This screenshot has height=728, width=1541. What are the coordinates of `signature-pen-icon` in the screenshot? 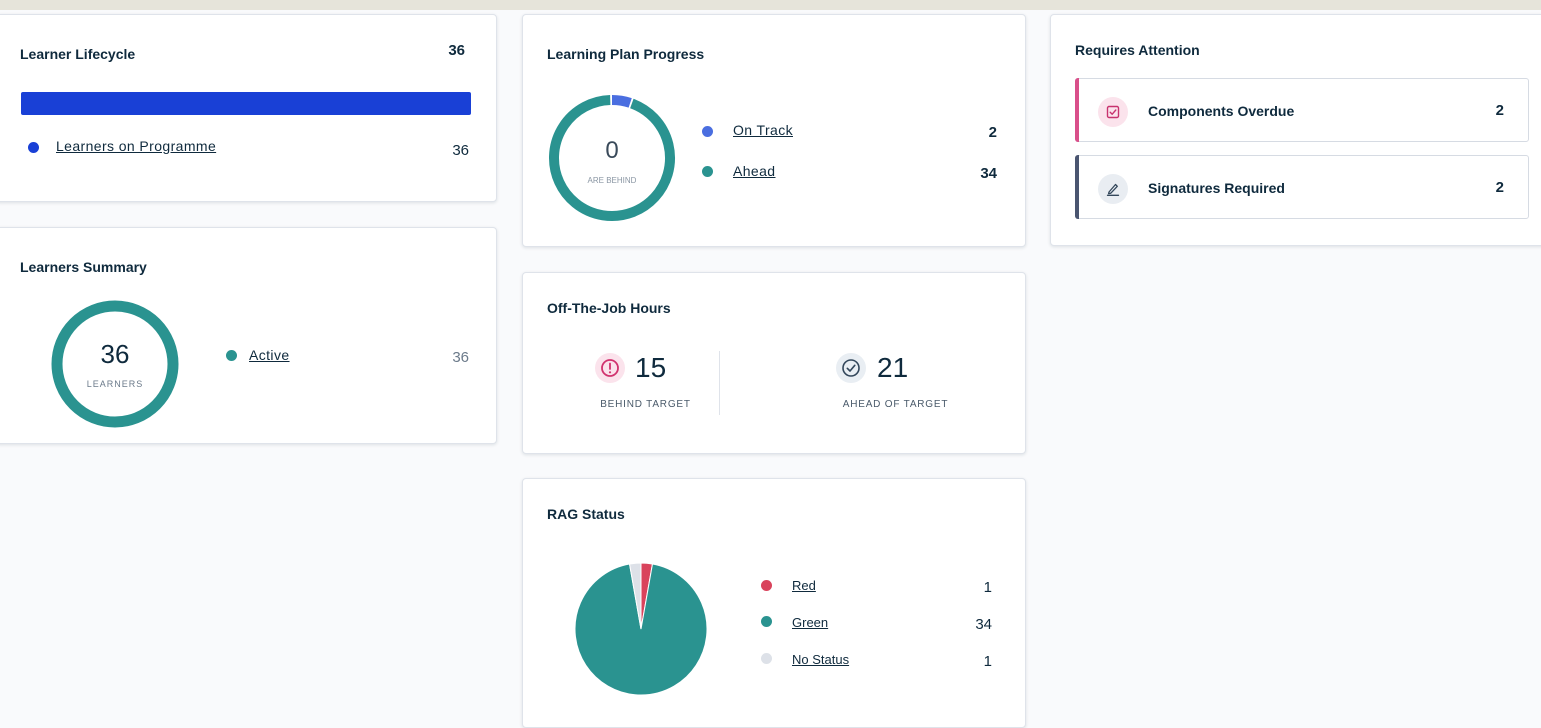 It's located at (1113, 189).